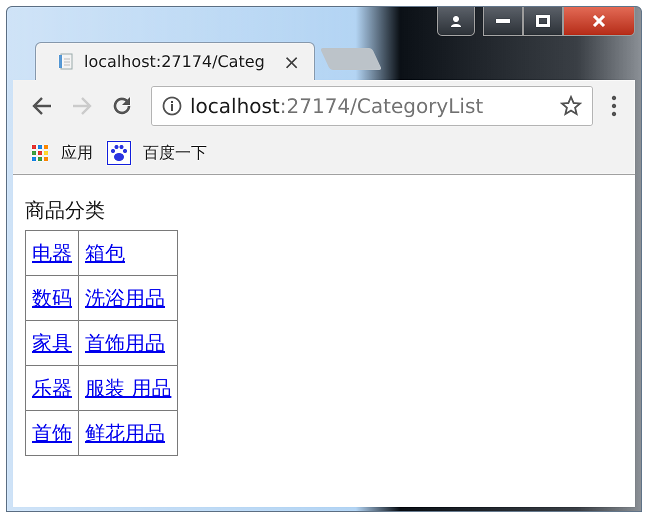 The height and width of the screenshot is (520, 652). Describe the element at coordinates (40, 153) in the screenshot. I see `apps-grid-icon` at that location.